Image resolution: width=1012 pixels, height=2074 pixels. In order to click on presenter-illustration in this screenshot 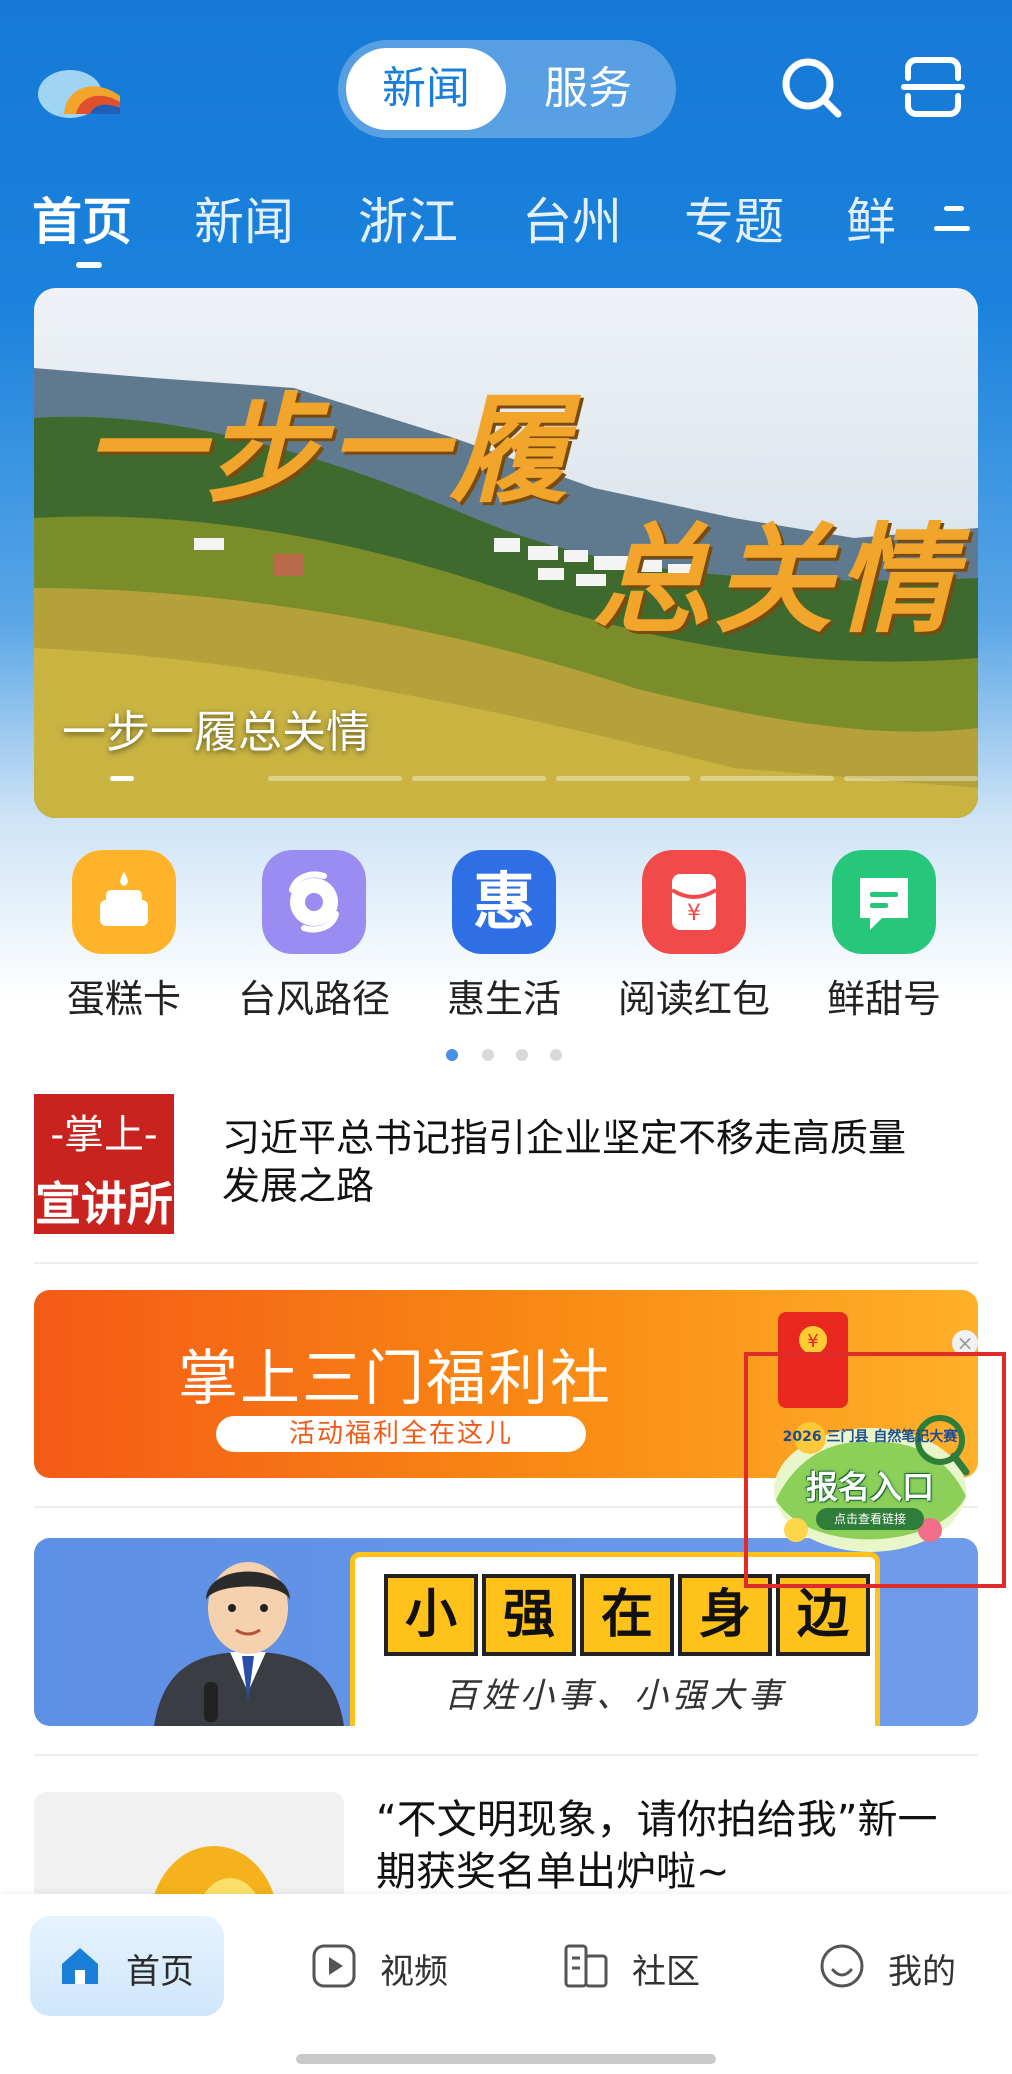, I will do `click(249, 1644)`.